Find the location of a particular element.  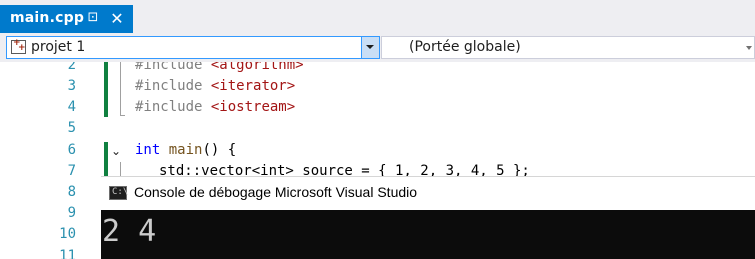

scope-dropdown: (Portée globale) is located at coordinates (568, 47).